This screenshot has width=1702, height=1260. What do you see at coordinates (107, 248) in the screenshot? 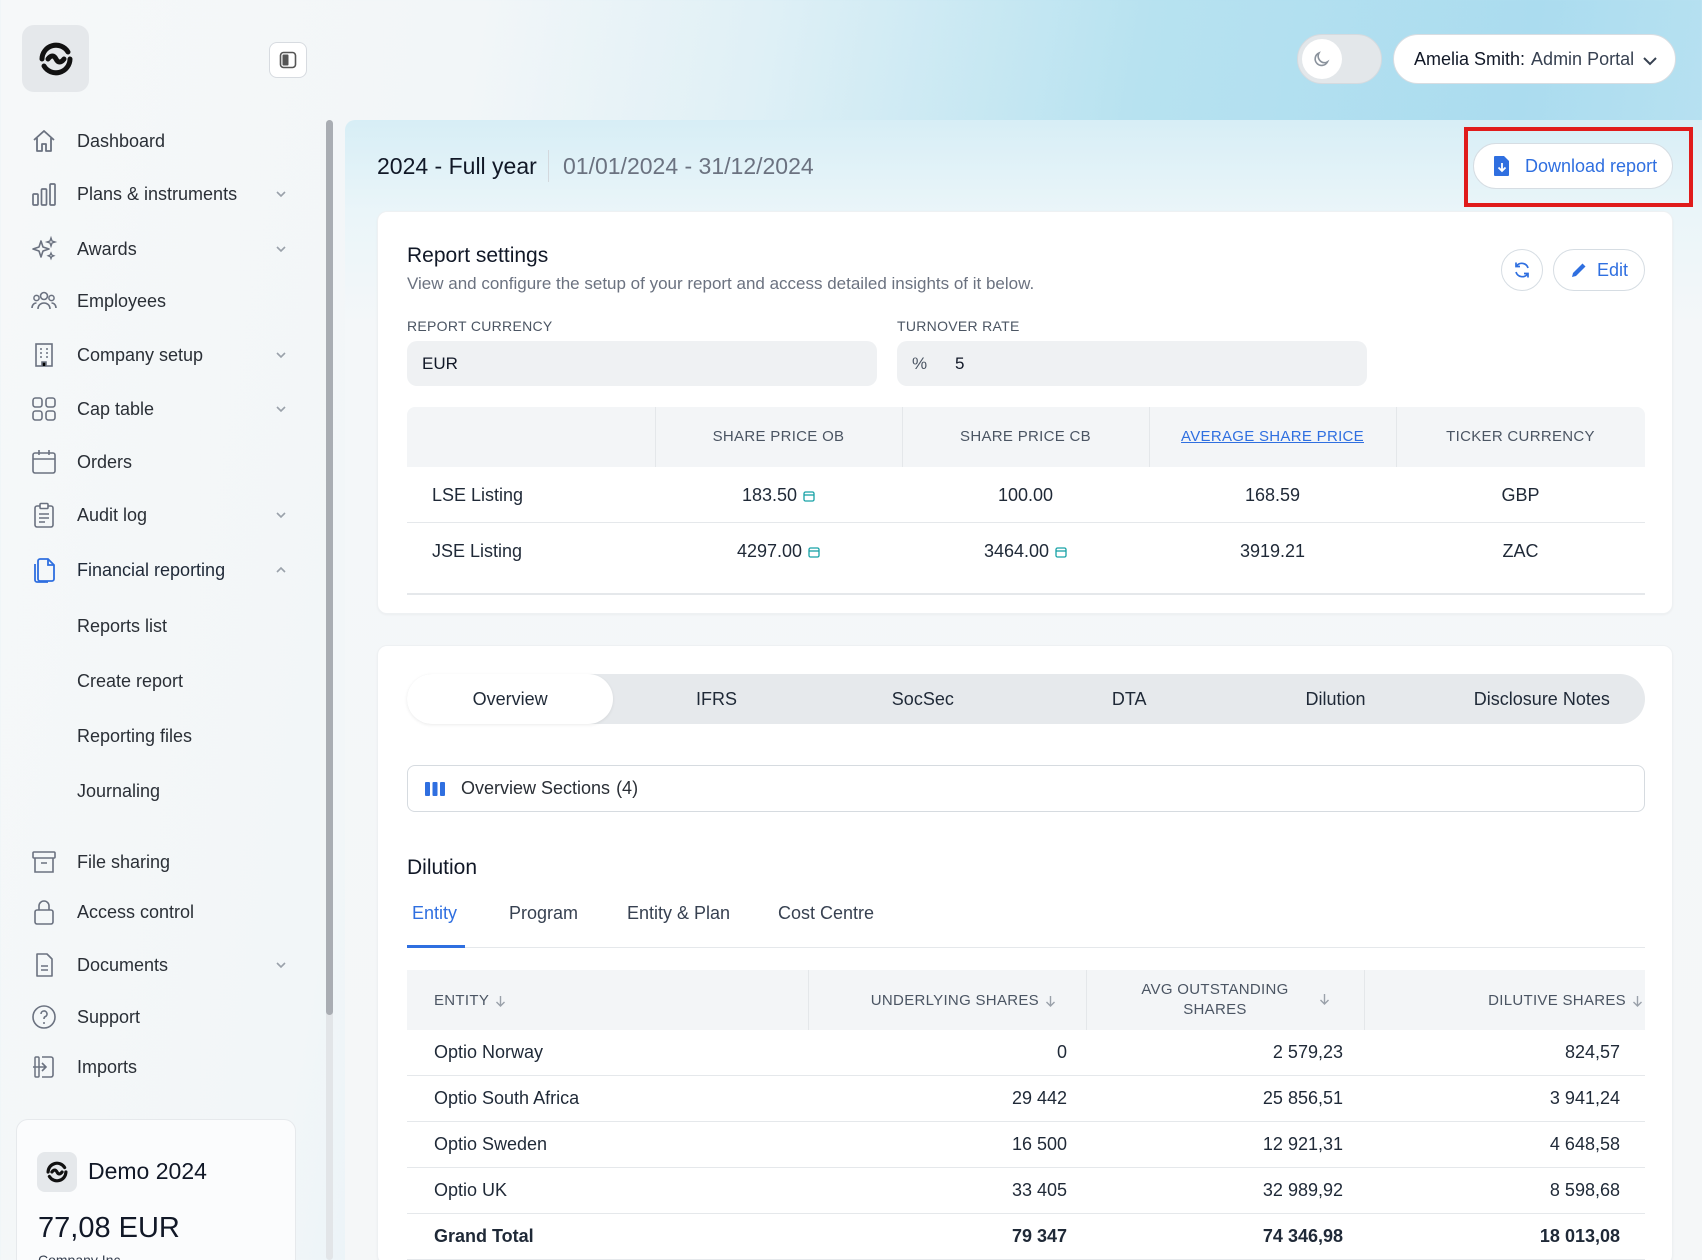
I see `sidebar-item-label: Awards` at bounding box center [107, 248].